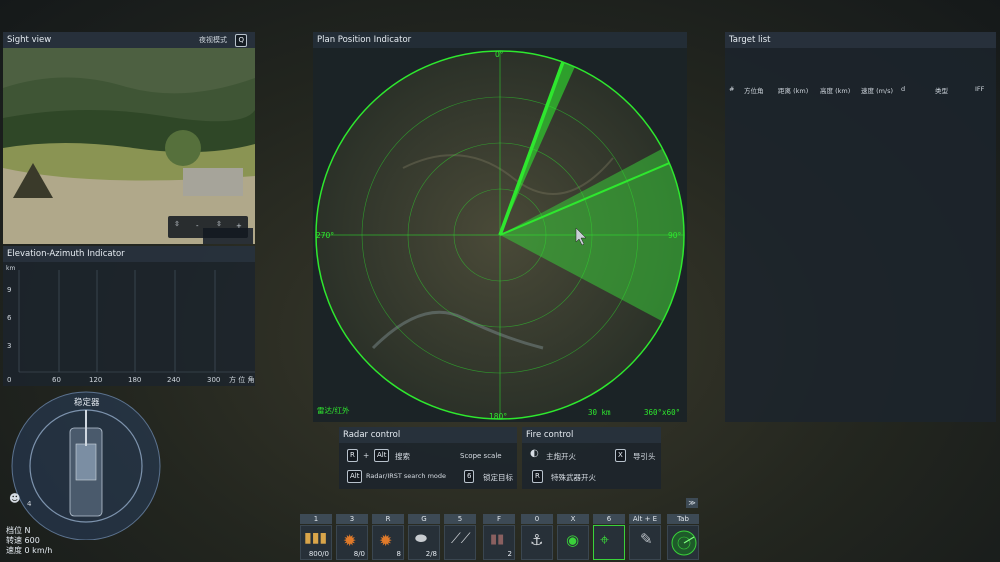 Image resolution: width=1000 pixels, height=562 pixels. What do you see at coordinates (402, 456) in the screenshot?
I see `radar-search-label: 搜索` at bounding box center [402, 456].